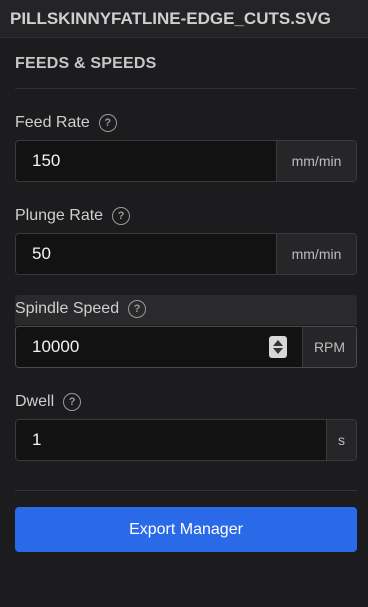 The height and width of the screenshot is (607, 368). What do you see at coordinates (142, 347) in the screenshot?
I see `spindle-speed-input: 10000` at bounding box center [142, 347].